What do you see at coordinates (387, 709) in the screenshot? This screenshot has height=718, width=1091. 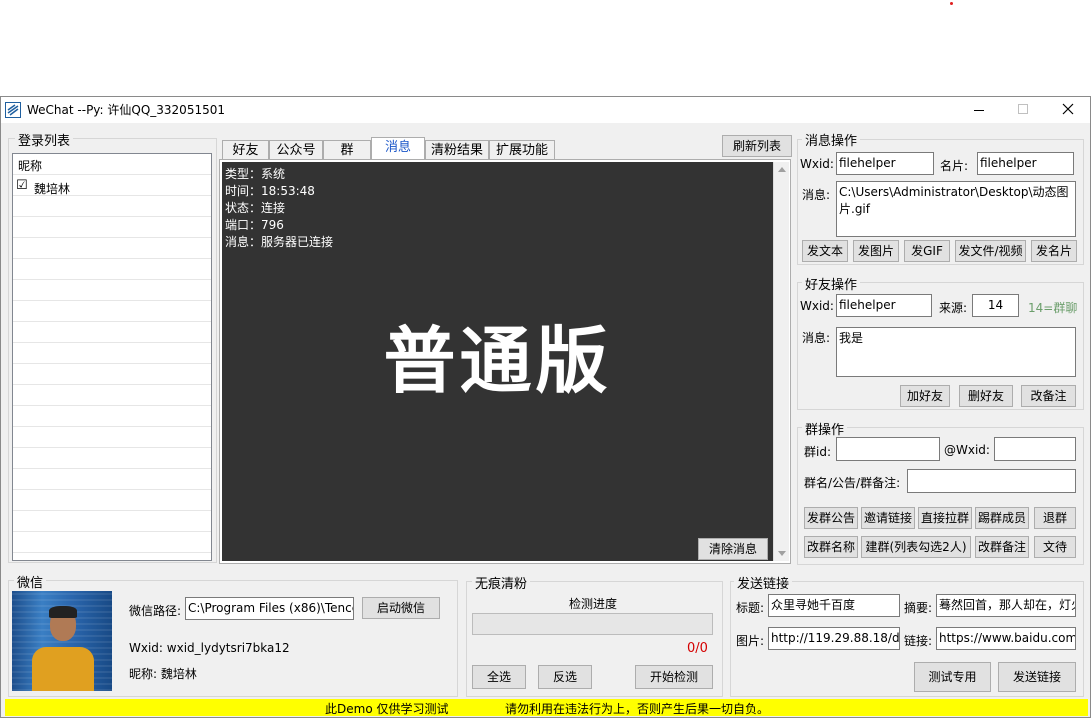 I see `status-demo-text: 此Demo 仅供学习测试` at bounding box center [387, 709].